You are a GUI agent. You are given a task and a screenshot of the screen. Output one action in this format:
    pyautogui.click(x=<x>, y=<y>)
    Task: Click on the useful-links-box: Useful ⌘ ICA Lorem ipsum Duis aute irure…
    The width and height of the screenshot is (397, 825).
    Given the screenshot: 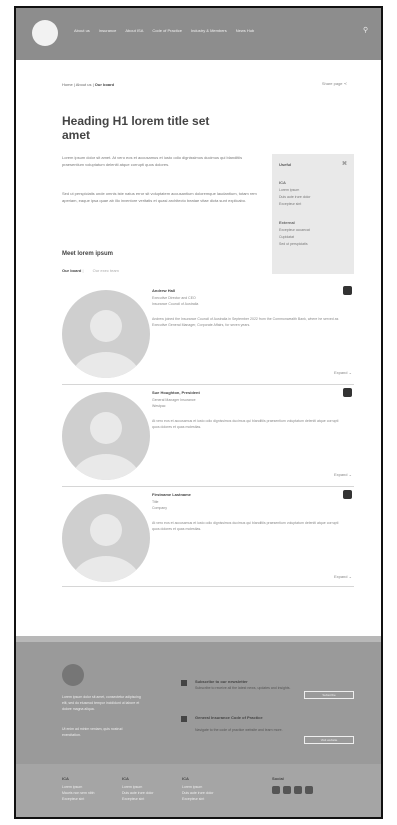 What is the action you would take?
    pyautogui.click(x=313, y=214)
    